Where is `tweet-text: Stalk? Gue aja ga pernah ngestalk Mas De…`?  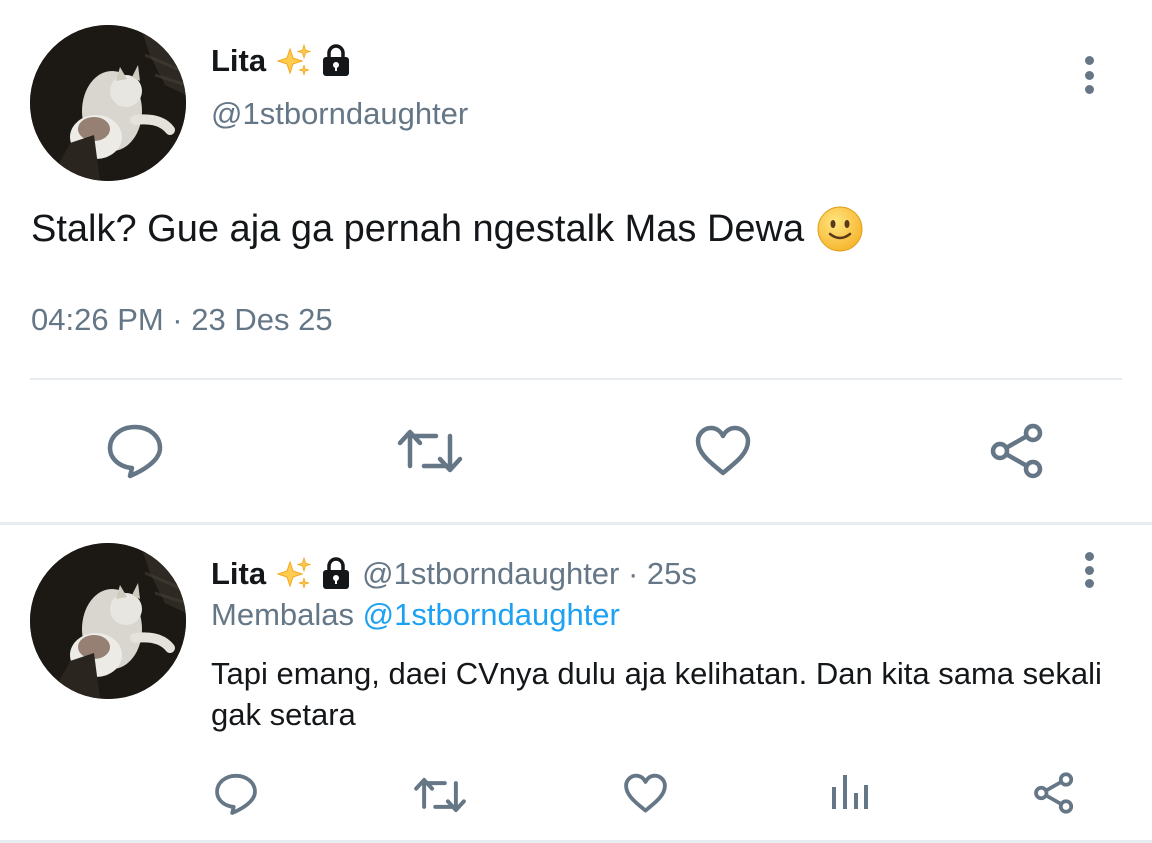
tweet-text: Stalk? Gue aja ga pernah ngestalk Mas De… is located at coordinates (418, 228).